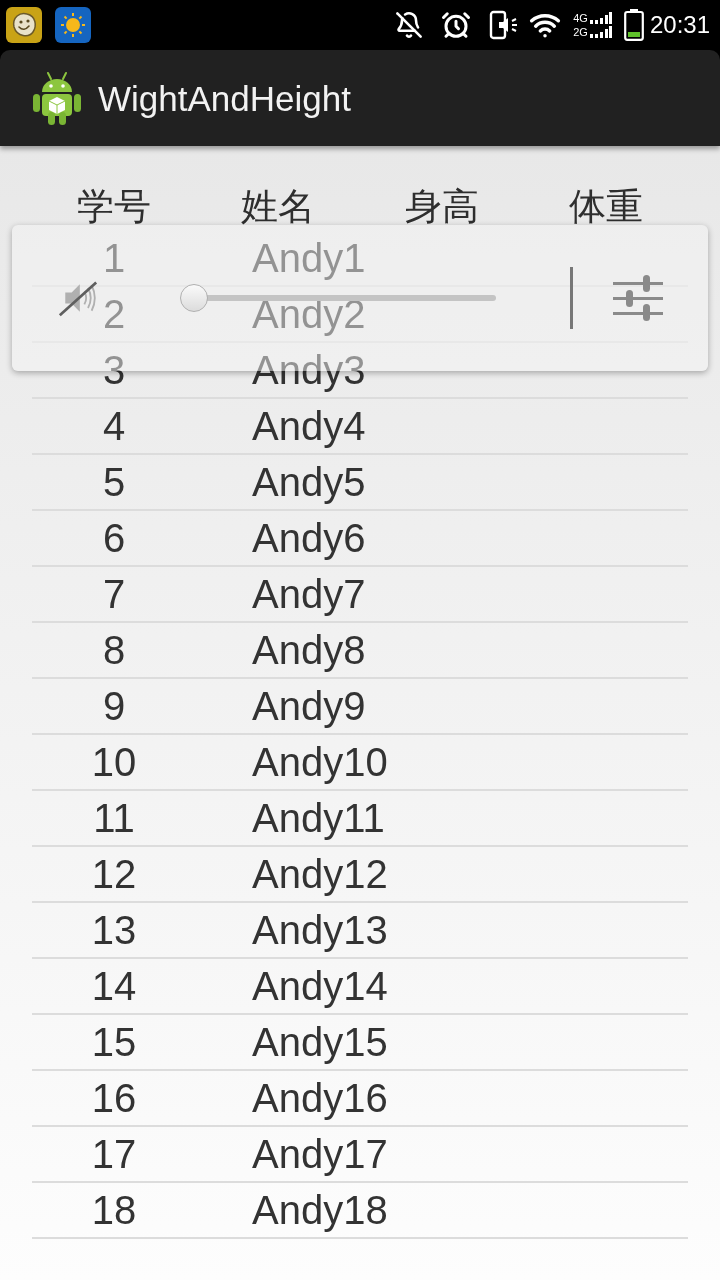 The image size is (720, 1280). What do you see at coordinates (309, 258) in the screenshot?
I see `table-cell: Andy1` at bounding box center [309, 258].